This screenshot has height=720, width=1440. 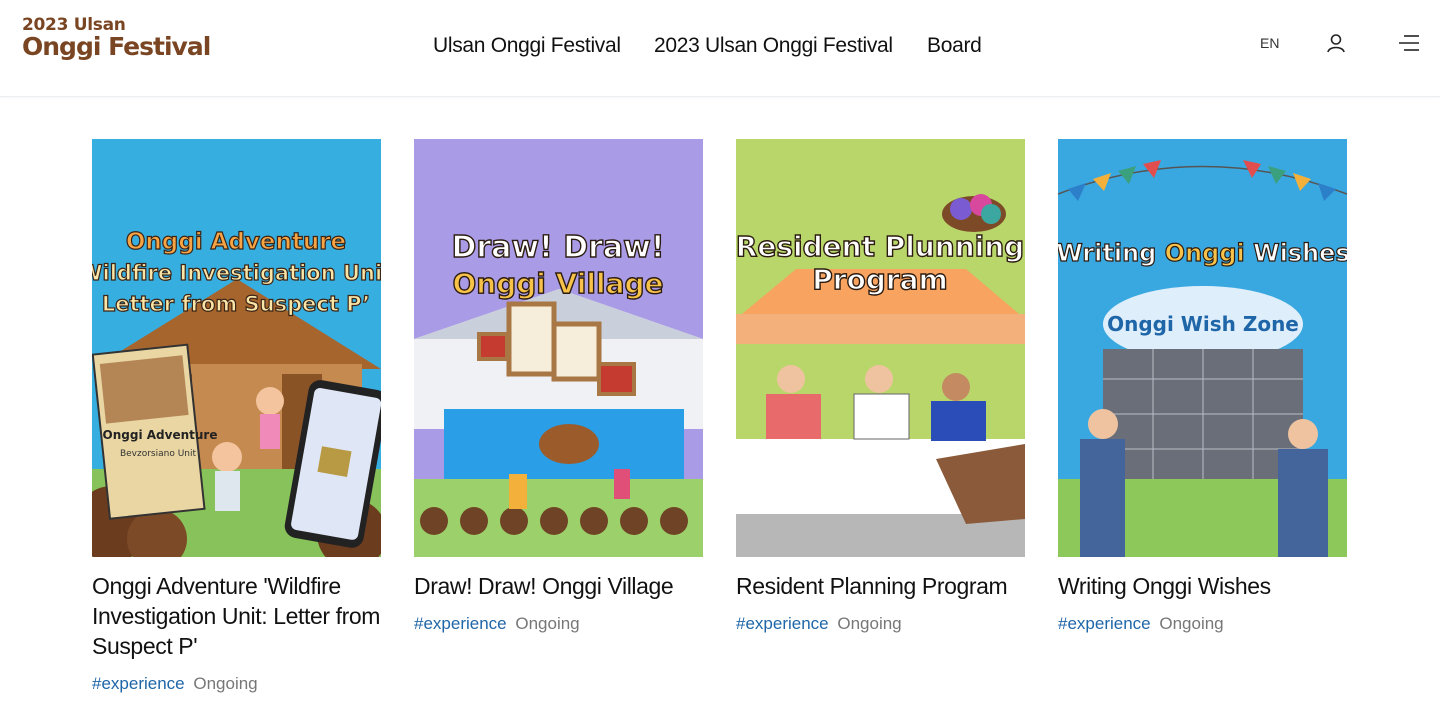 What do you see at coordinates (880, 586) in the screenshot?
I see `program-title: Resident Planning Program` at bounding box center [880, 586].